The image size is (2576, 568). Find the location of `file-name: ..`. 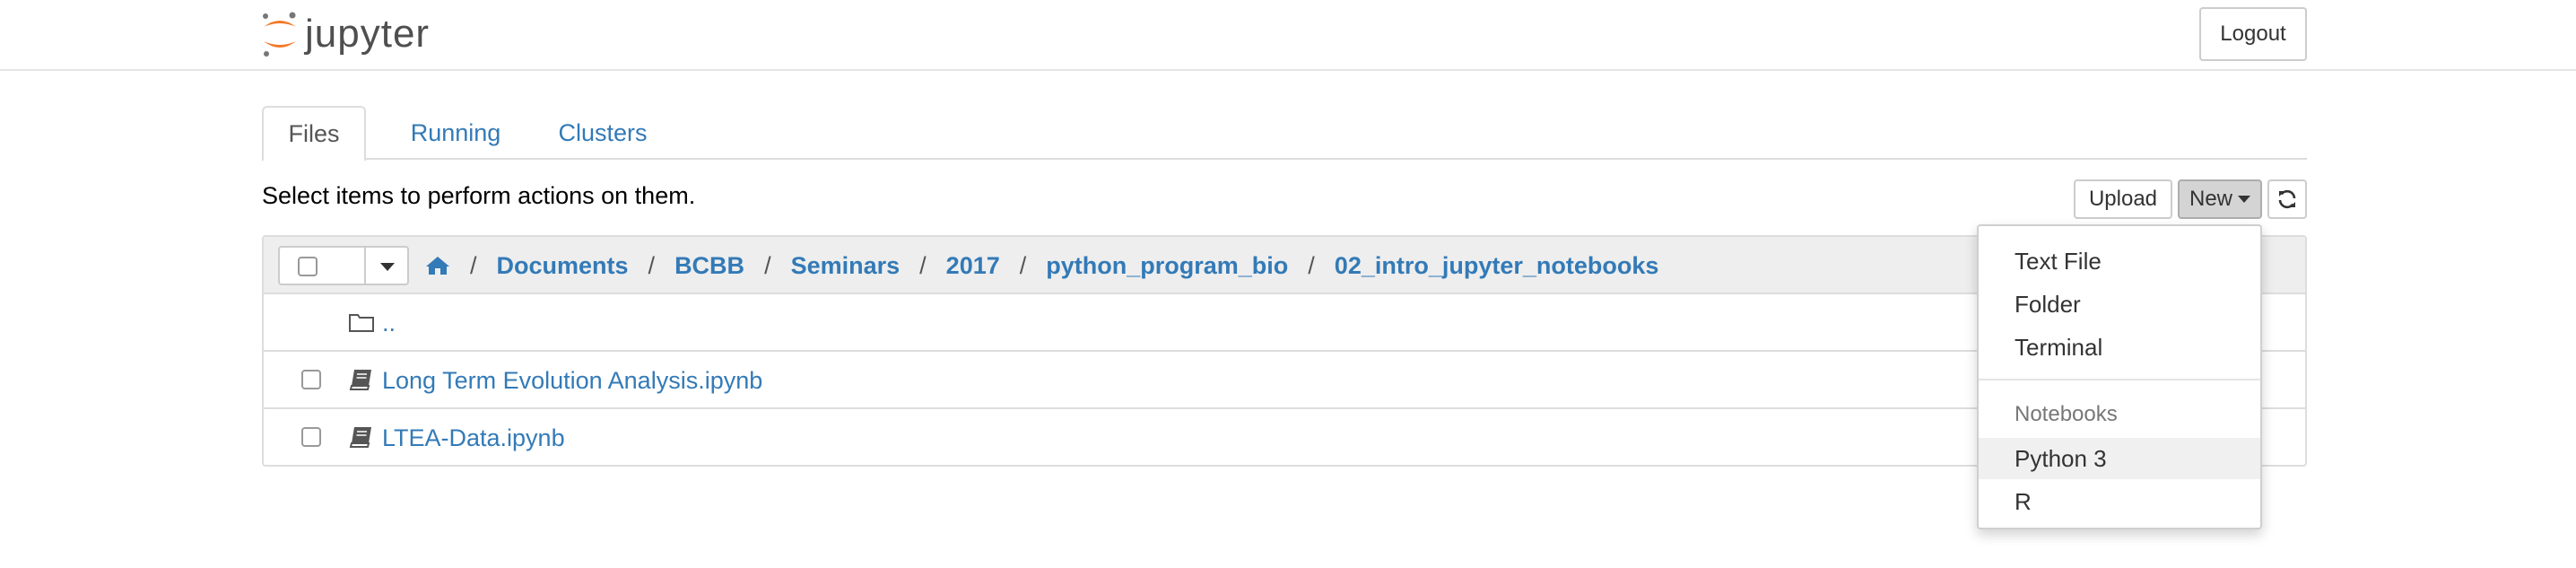

file-name: .. is located at coordinates (389, 323).